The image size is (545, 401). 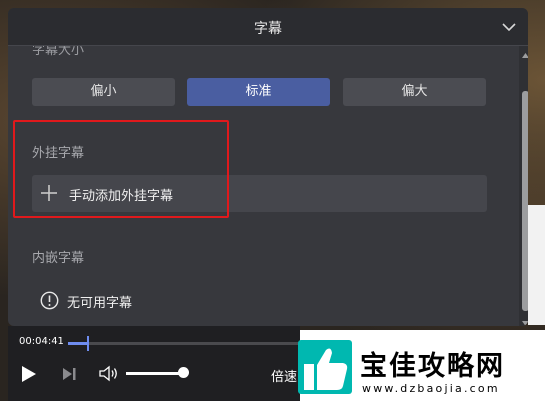 I want to click on volume-knob, so click(x=183, y=372).